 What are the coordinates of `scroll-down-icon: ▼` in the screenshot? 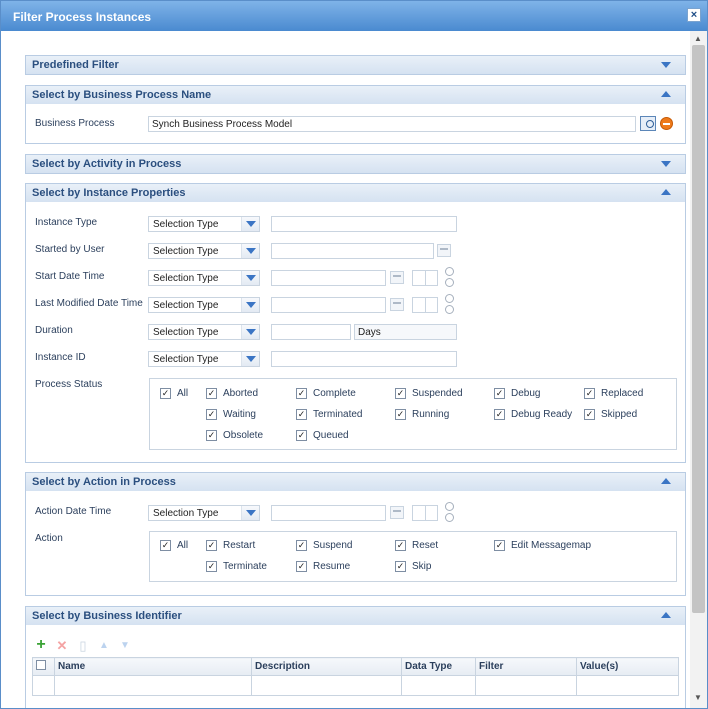 It's located at (698, 698).